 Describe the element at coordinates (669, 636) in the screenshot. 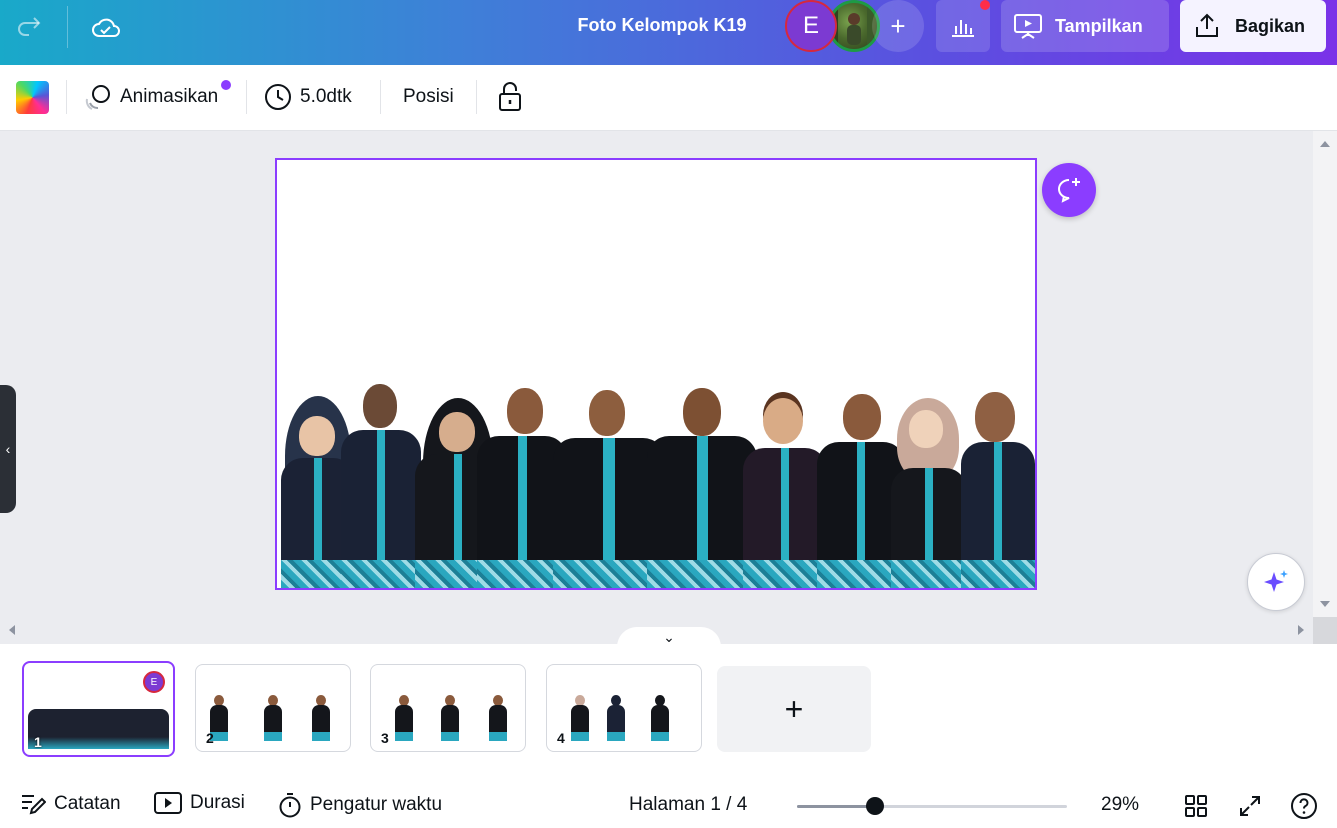

I see `chevron-down-icon: ⌄` at that location.